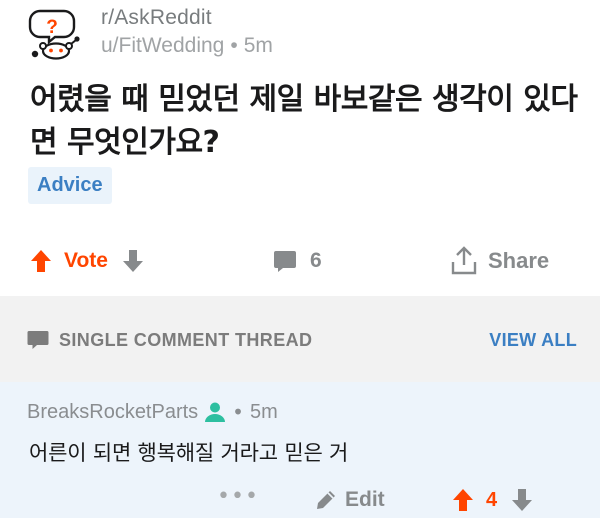  What do you see at coordinates (365, 499) in the screenshot?
I see `edit-label: Edit` at bounding box center [365, 499].